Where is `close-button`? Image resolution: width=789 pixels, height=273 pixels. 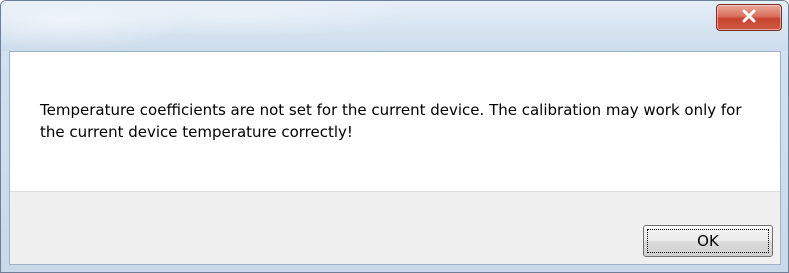
close-button is located at coordinates (749, 17).